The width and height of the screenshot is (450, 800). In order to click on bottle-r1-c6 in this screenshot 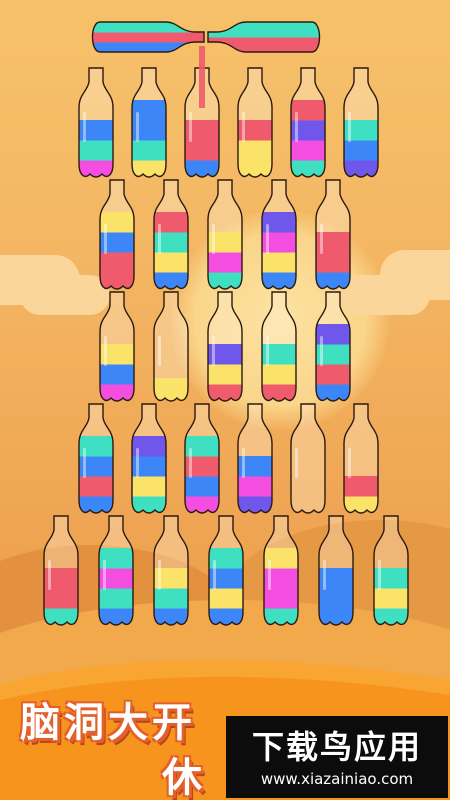, I will do `click(361, 124)`.